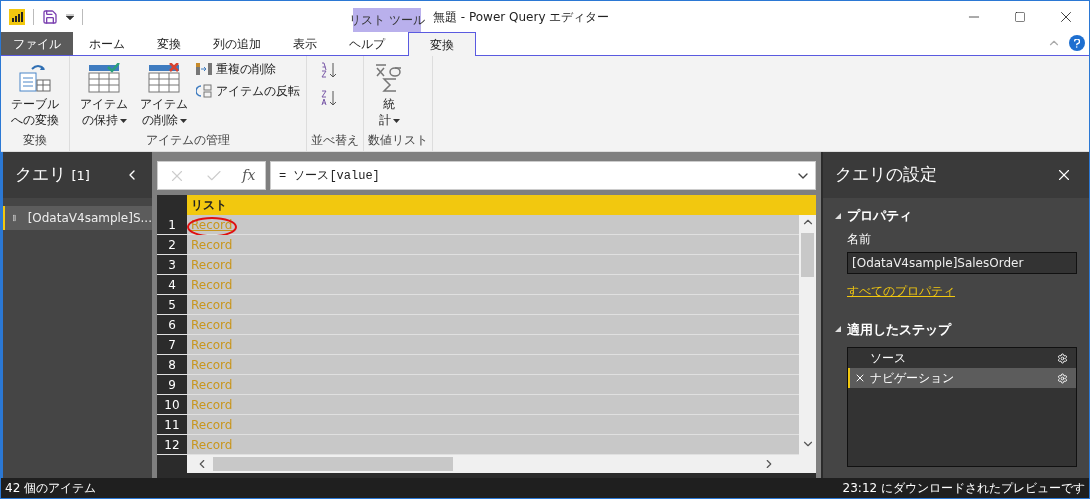 This screenshot has height=499, width=1090. I want to click on status-text: 23:12 にダウンロードされたプレビューです, so click(963, 488).